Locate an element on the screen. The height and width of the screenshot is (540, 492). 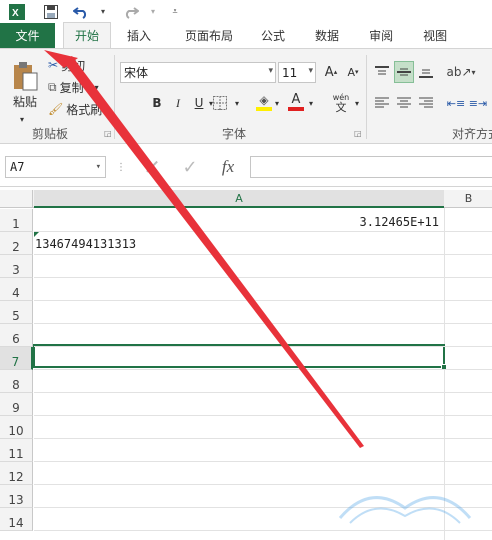
customize-icon: ⩡ is located at coordinates (175, 12).